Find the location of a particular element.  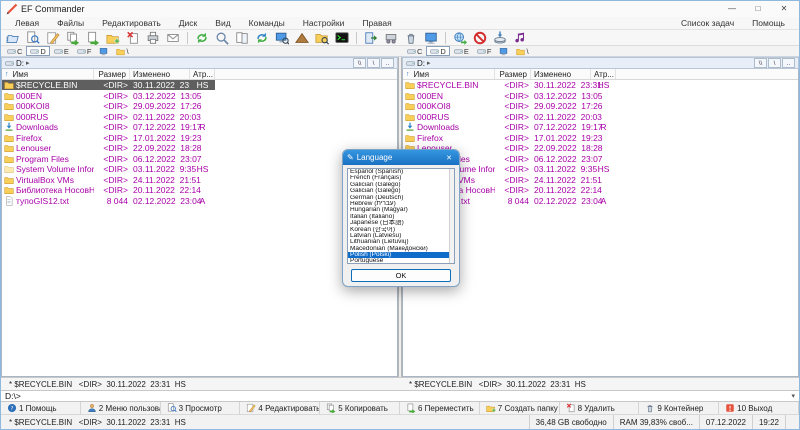

language-option: Portuguese is located at coordinates (398, 260).